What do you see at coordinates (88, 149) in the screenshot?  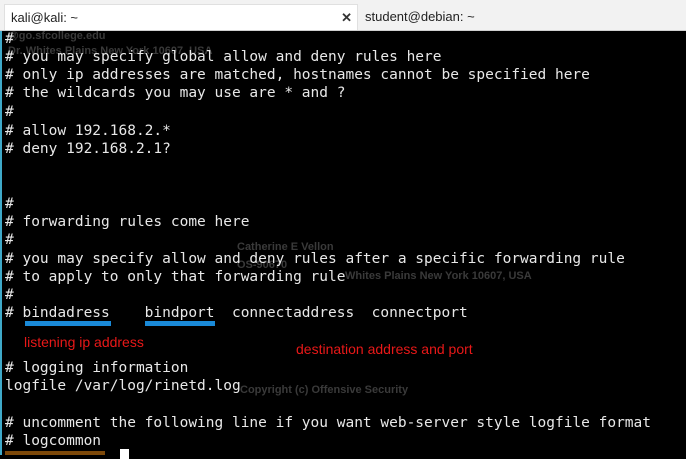 I see `terminal-line: # deny 192.168.2.1?` at bounding box center [88, 149].